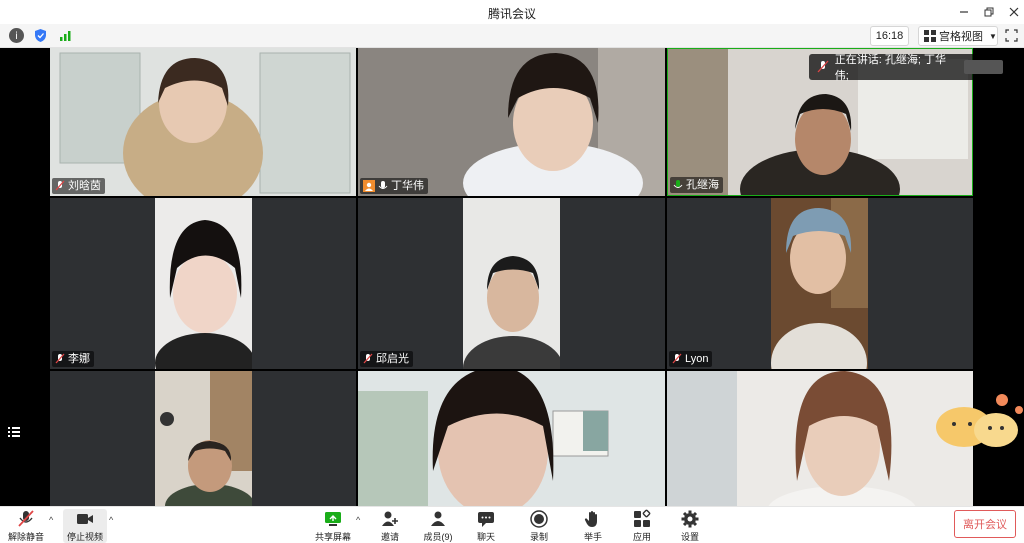  I want to click on participant-name-tag: 孔继海, so click(696, 185).